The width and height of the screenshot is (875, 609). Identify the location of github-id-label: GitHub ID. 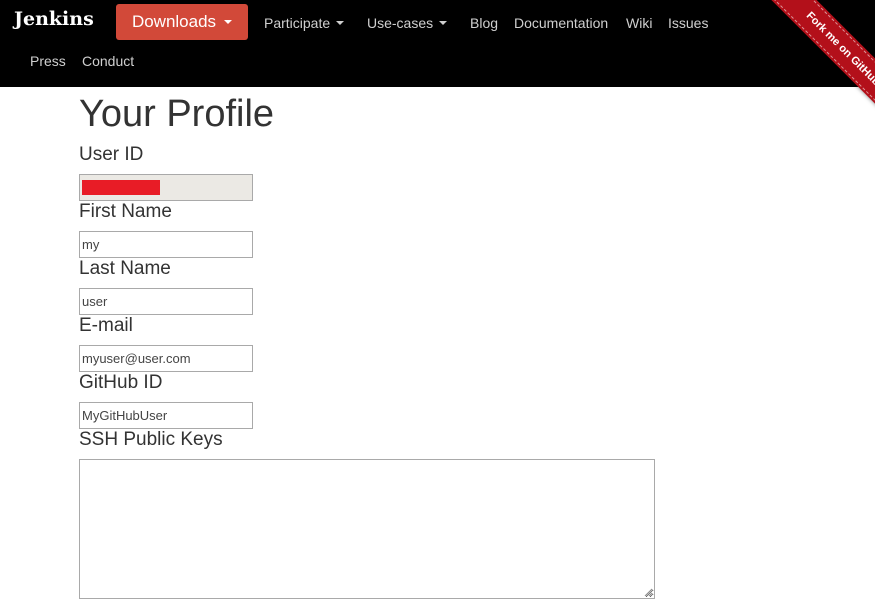
(121, 382).